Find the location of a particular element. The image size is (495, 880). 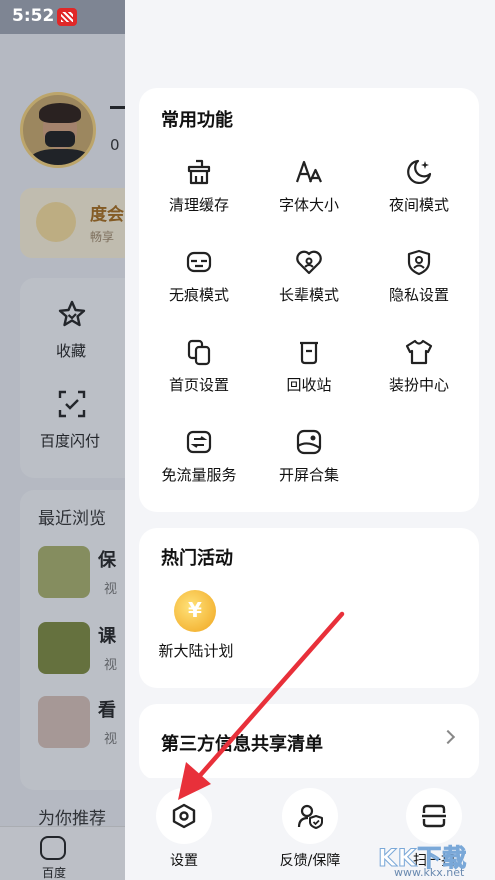

splash-icon is located at coordinates (309, 442).